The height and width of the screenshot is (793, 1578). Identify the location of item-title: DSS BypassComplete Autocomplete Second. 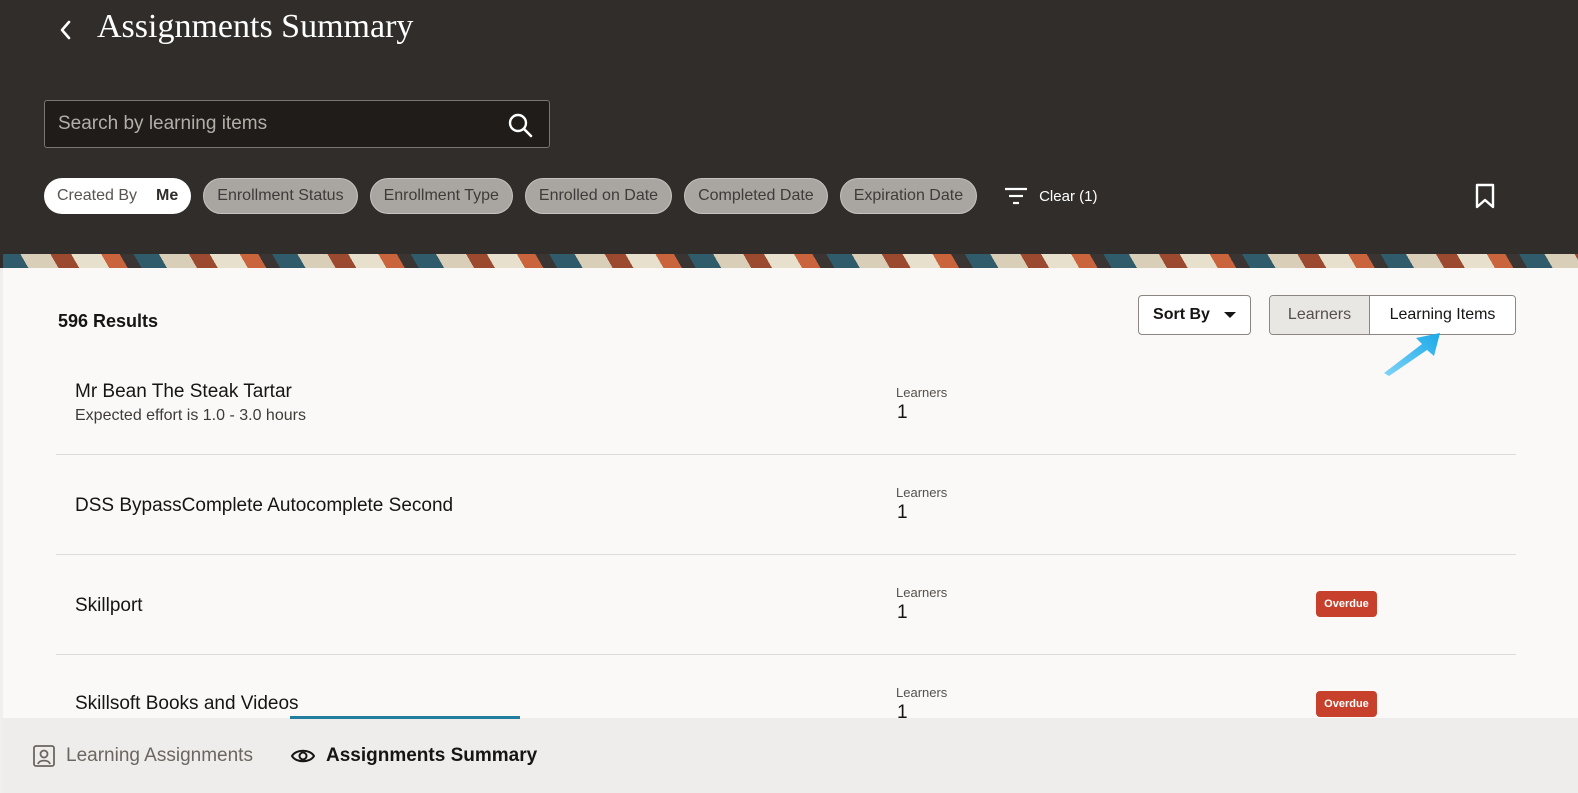
(264, 506).